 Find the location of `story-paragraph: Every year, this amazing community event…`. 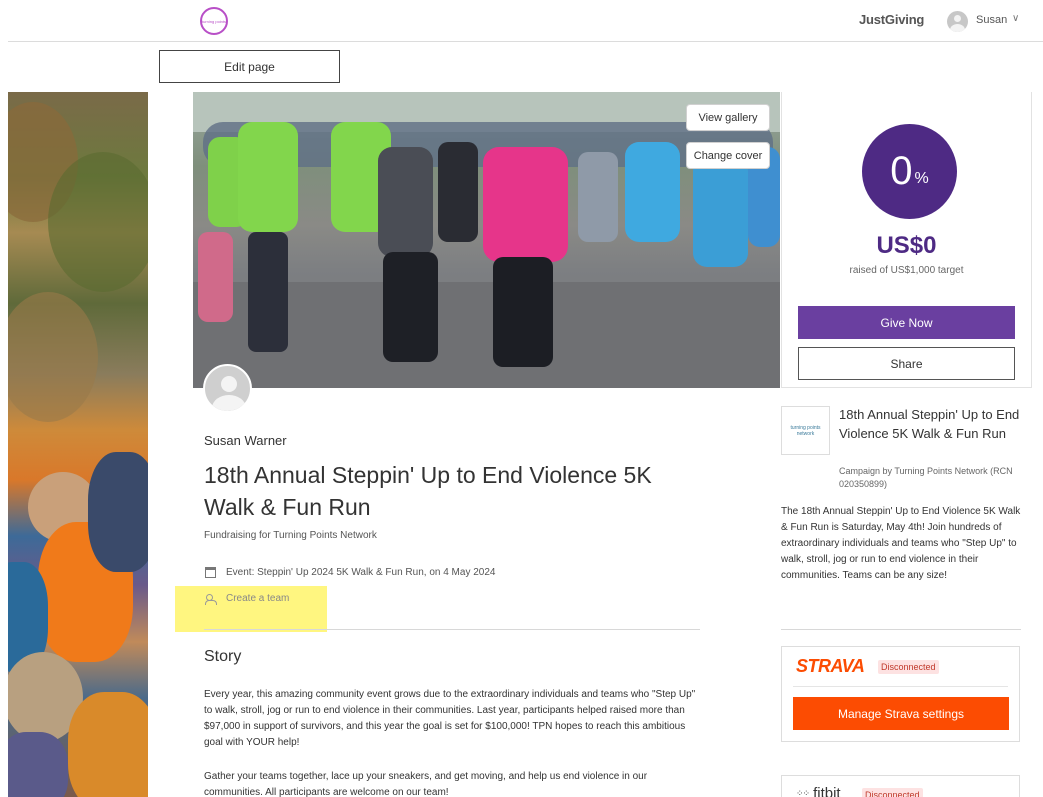

story-paragraph: Every year, this amazing community event… is located at coordinates (450, 718).